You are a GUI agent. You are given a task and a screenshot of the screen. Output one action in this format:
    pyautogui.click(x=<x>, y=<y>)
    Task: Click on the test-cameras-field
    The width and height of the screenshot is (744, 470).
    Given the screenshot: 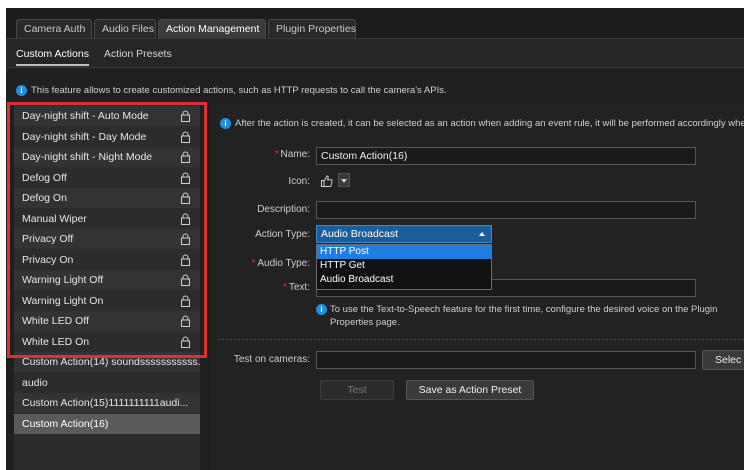 What is the action you would take?
    pyautogui.click(x=506, y=360)
    